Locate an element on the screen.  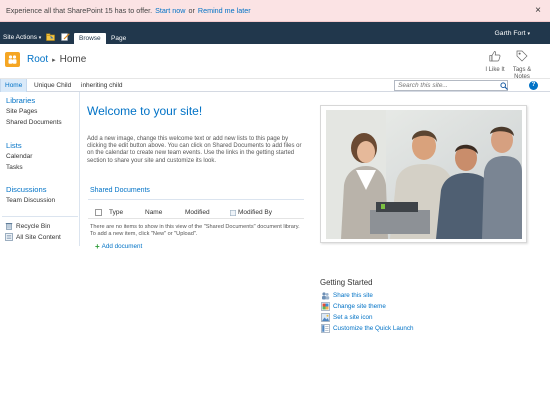
tags-notes-button: Tags & Notes is located at coordinates (522, 65).